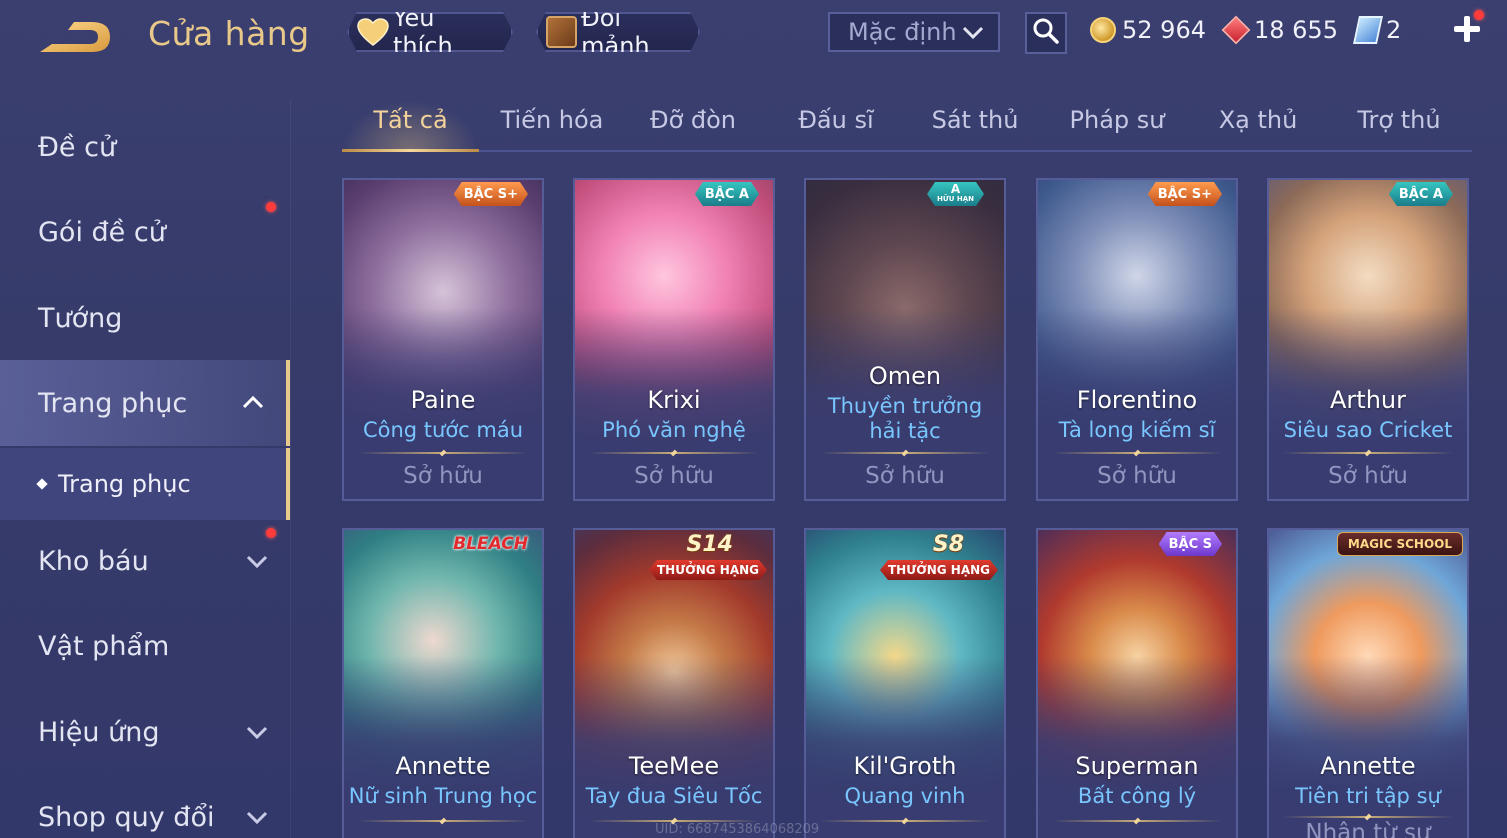 Image resolution: width=1507 pixels, height=838 pixels. Describe the element at coordinates (145, 561) in the screenshot. I see `sidebar-item-treasure: Kho báu` at that location.